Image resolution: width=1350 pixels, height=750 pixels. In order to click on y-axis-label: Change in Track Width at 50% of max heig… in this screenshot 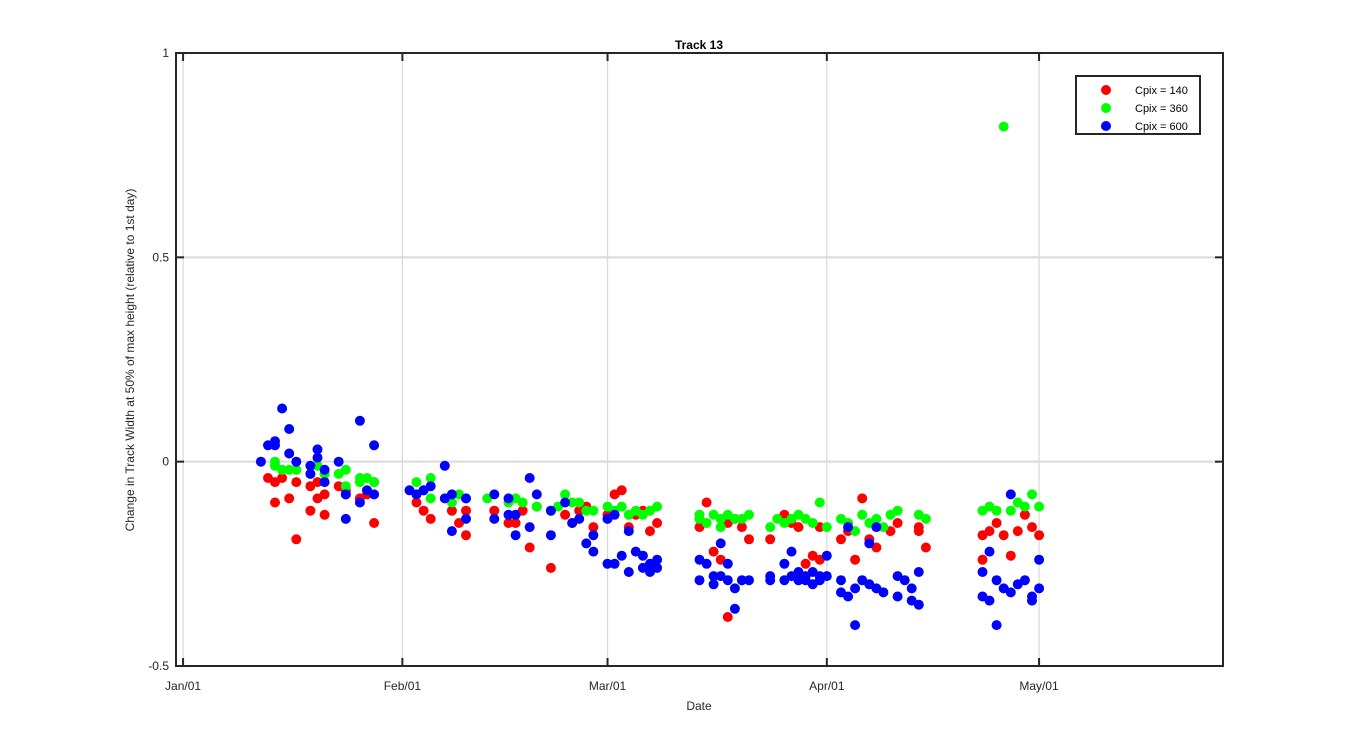, I will do `click(130, 360)`.